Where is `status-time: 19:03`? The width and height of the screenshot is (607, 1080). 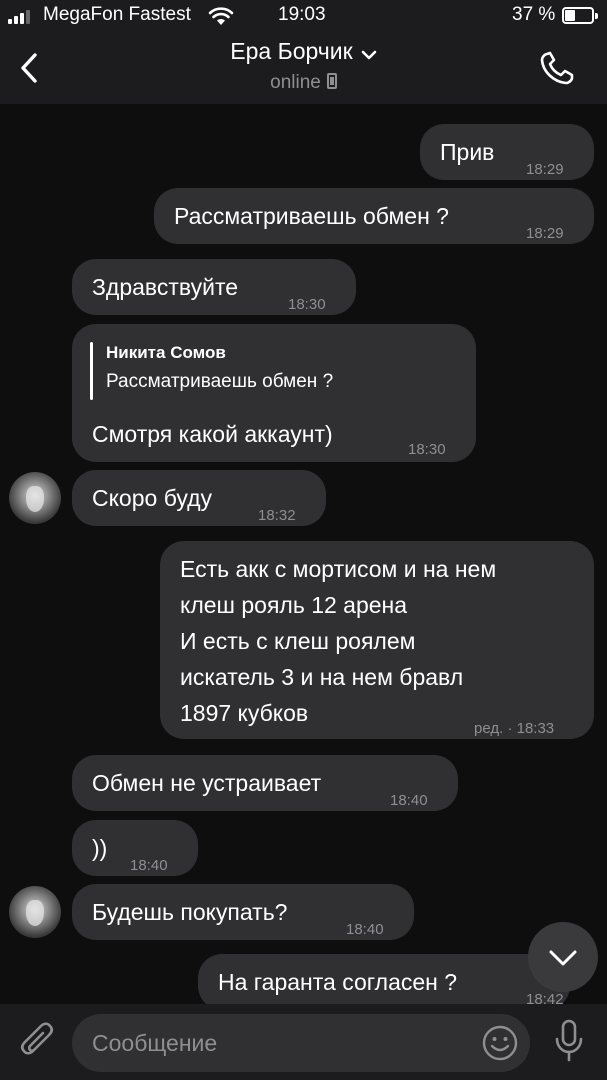
status-time: 19:03 is located at coordinates (302, 14).